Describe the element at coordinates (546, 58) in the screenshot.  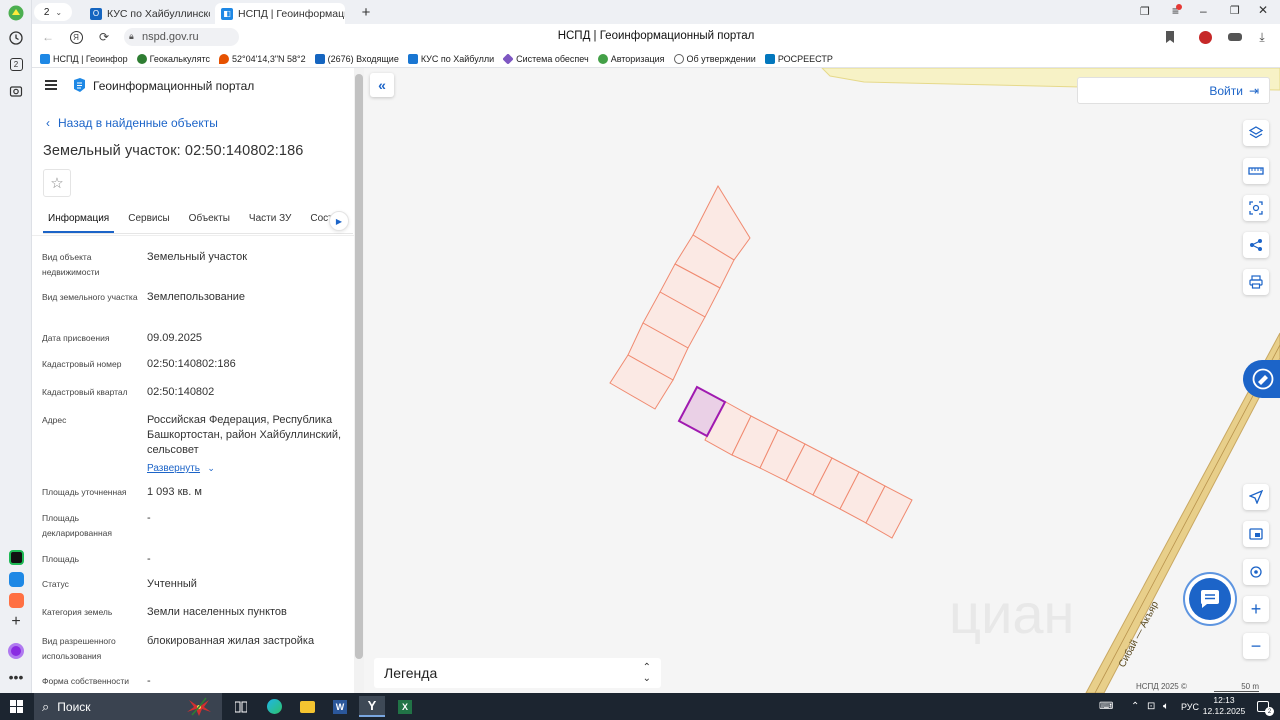
I see `bookmark-item: Система обеспеч` at that location.